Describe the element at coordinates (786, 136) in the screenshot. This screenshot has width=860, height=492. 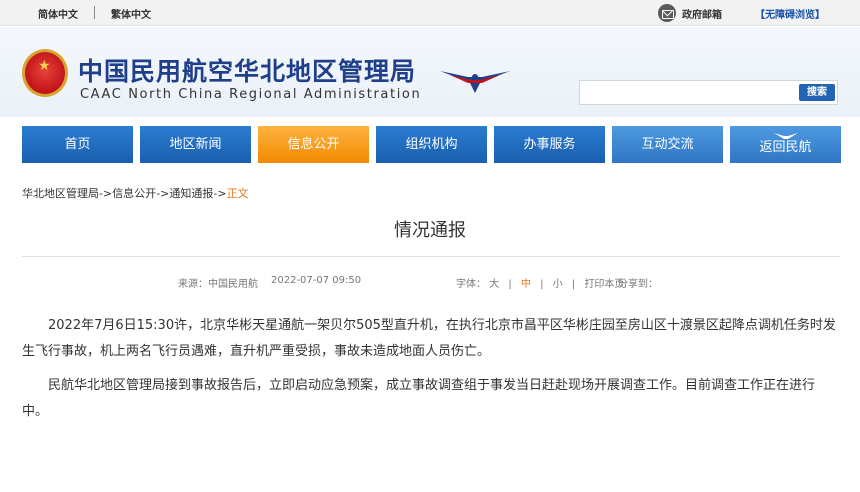
I see `plane-wing-icon` at that location.